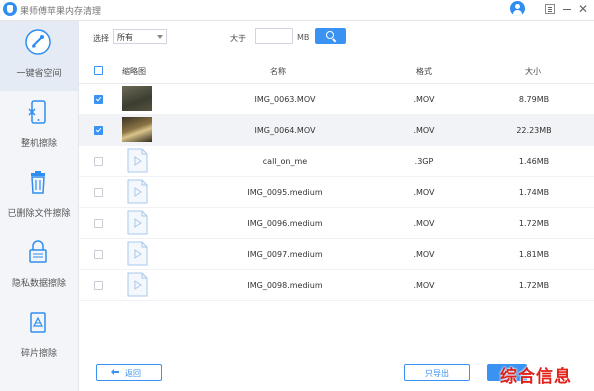 The width and height of the screenshot is (594, 391). What do you see at coordinates (38, 144) in the screenshot?
I see `sidebar-item-label: 整机擦除` at bounding box center [38, 144].